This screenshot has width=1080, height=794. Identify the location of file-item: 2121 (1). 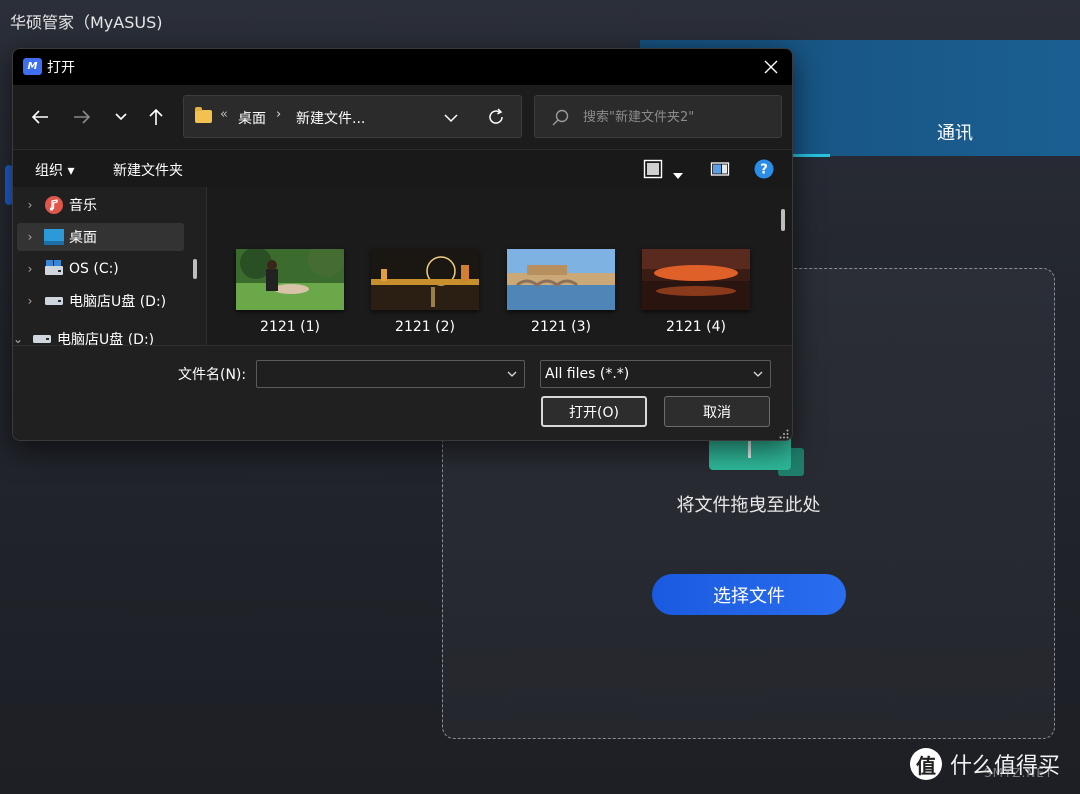
(290, 293).